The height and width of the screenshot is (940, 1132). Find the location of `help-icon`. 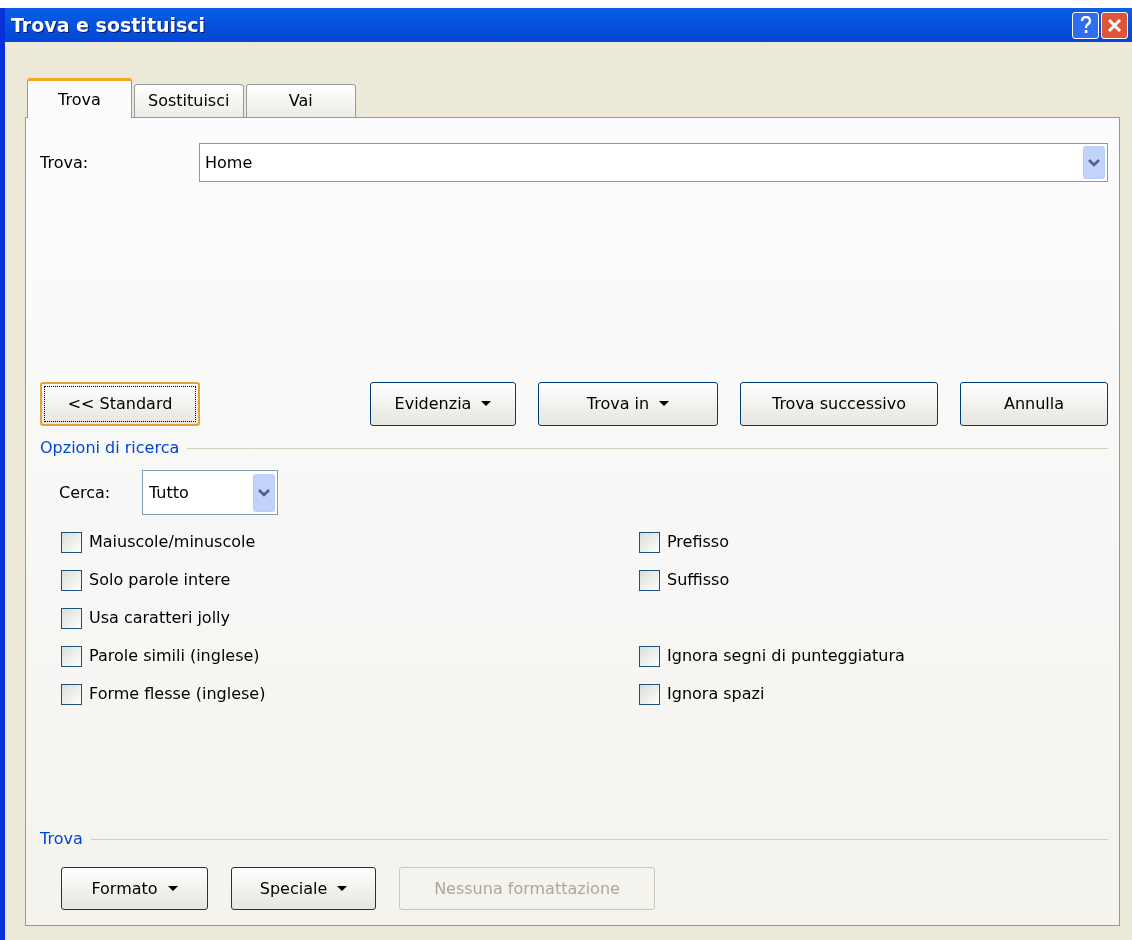

help-icon is located at coordinates (1085, 25).